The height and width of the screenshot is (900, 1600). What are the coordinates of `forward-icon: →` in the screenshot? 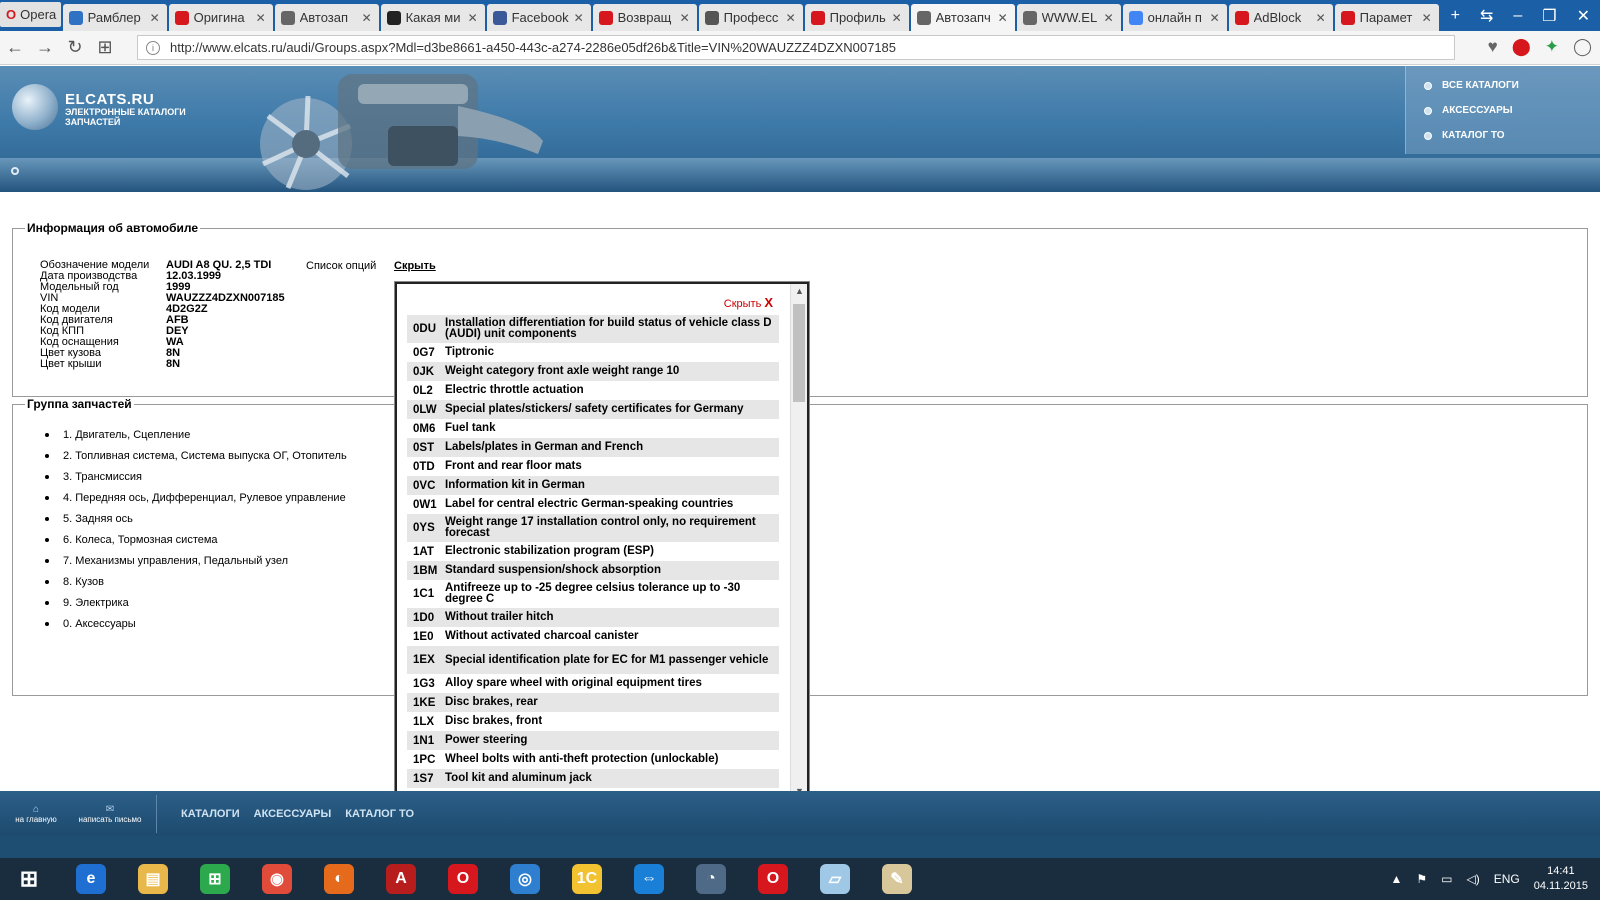 It's located at (45, 47).